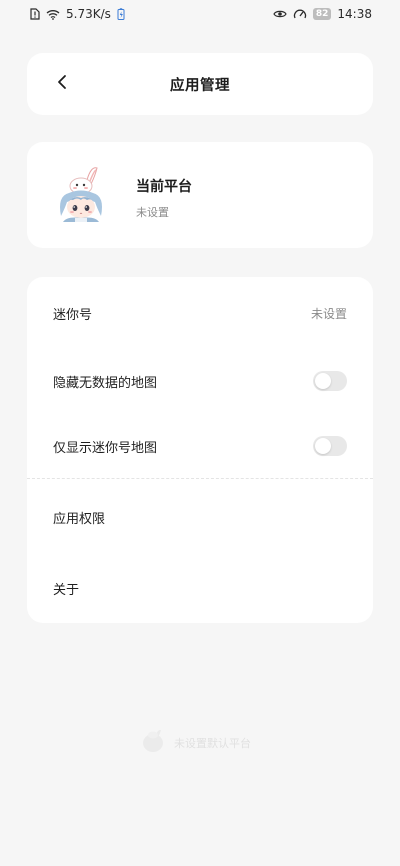  What do you see at coordinates (300, 14) in the screenshot?
I see `speedometer-icon` at bounding box center [300, 14].